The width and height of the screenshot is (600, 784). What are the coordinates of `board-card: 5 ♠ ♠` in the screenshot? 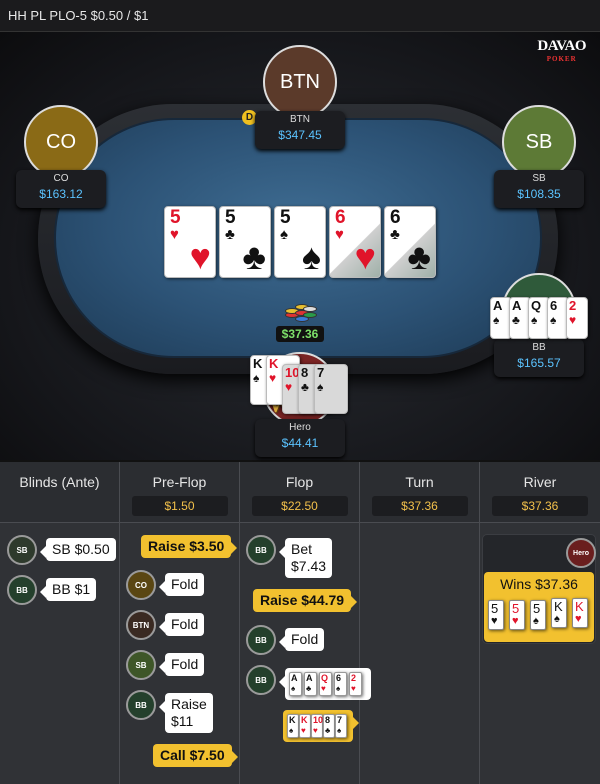 It's located at (300, 242).